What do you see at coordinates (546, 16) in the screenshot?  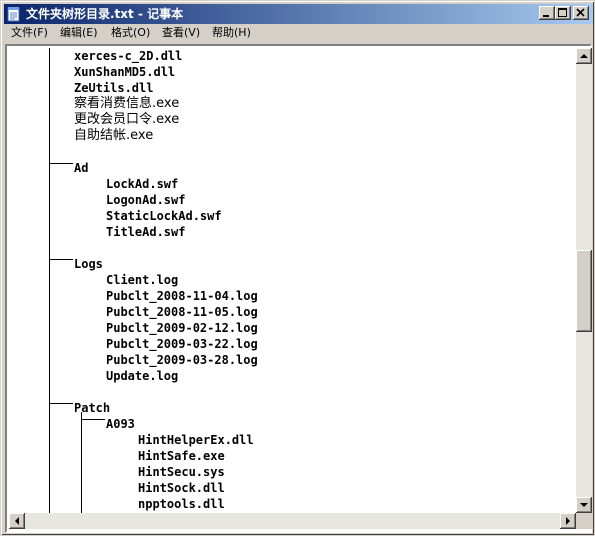 I see `minimize-icon` at bounding box center [546, 16].